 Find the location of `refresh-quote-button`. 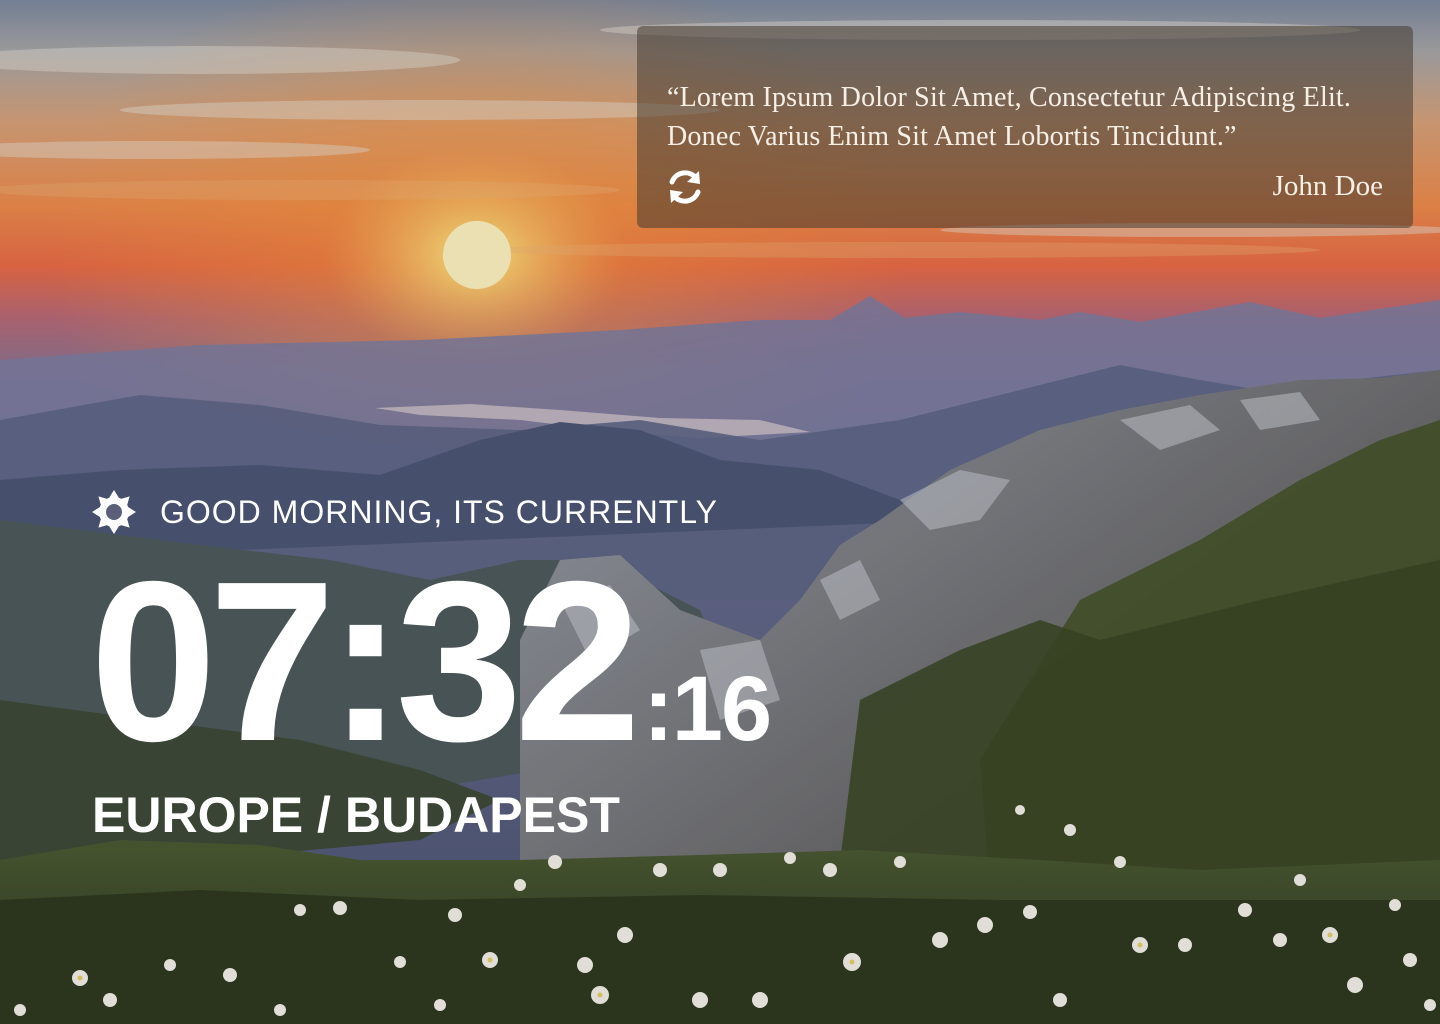

refresh-quote-button is located at coordinates (685, 187).